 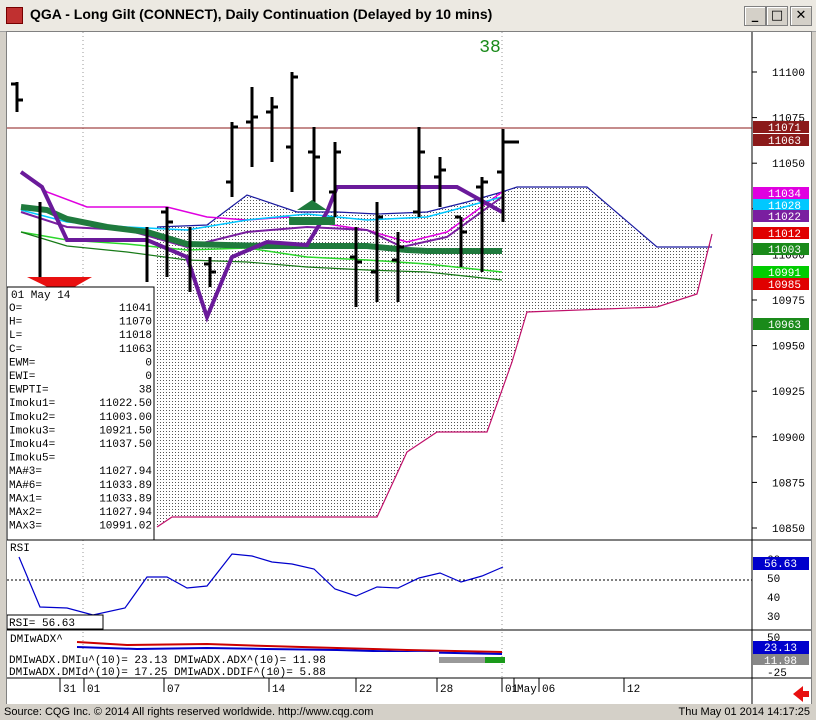 What do you see at coordinates (125, 404) in the screenshot?
I see `data-window-value: 11022.50` at bounding box center [125, 404].